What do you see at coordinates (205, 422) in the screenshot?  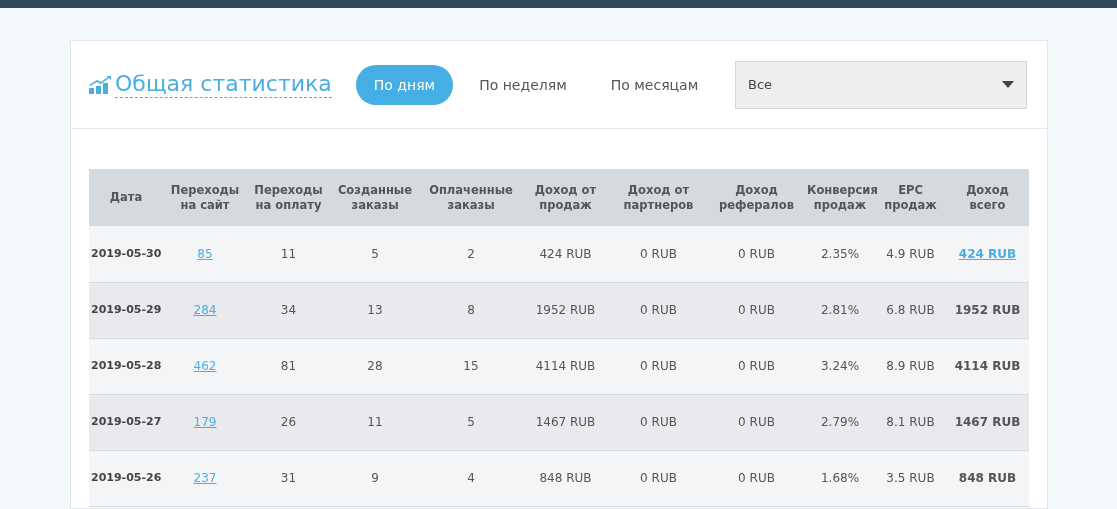 I see `table-link: 179` at bounding box center [205, 422].